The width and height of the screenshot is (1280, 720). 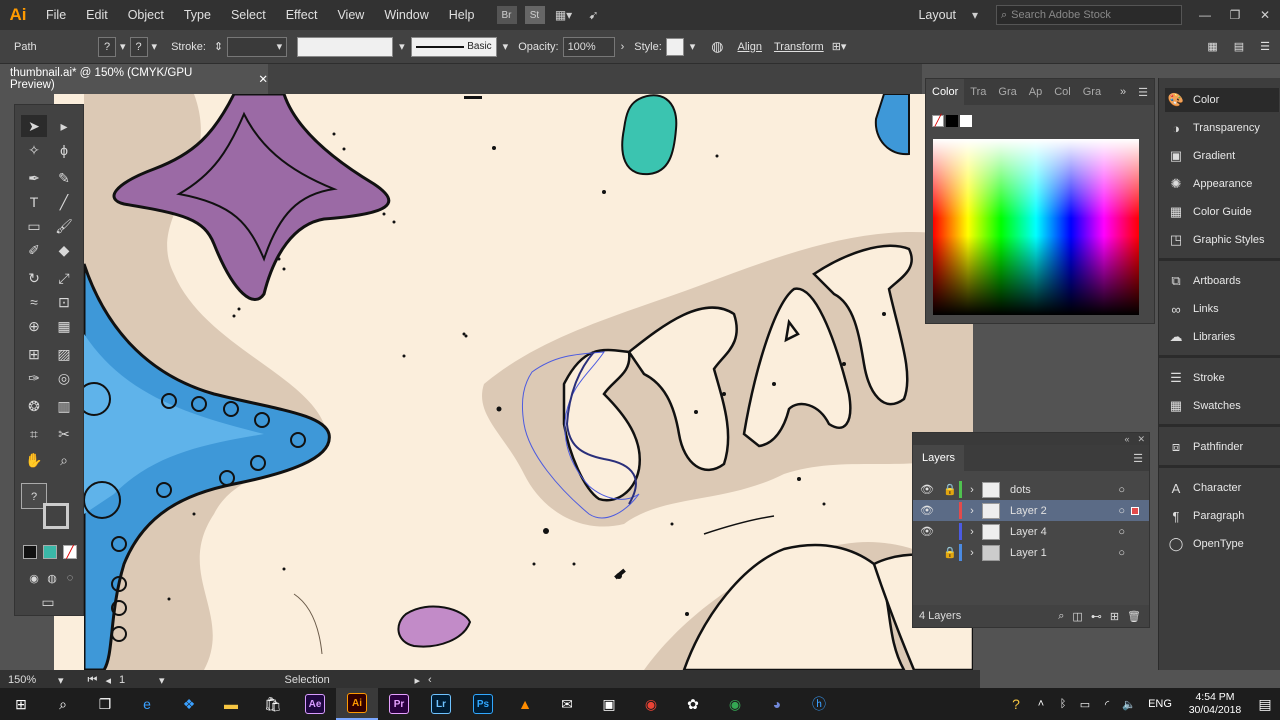 What do you see at coordinates (1028, 532) in the screenshot?
I see `layer-name: Layer 4` at bounding box center [1028, 532].